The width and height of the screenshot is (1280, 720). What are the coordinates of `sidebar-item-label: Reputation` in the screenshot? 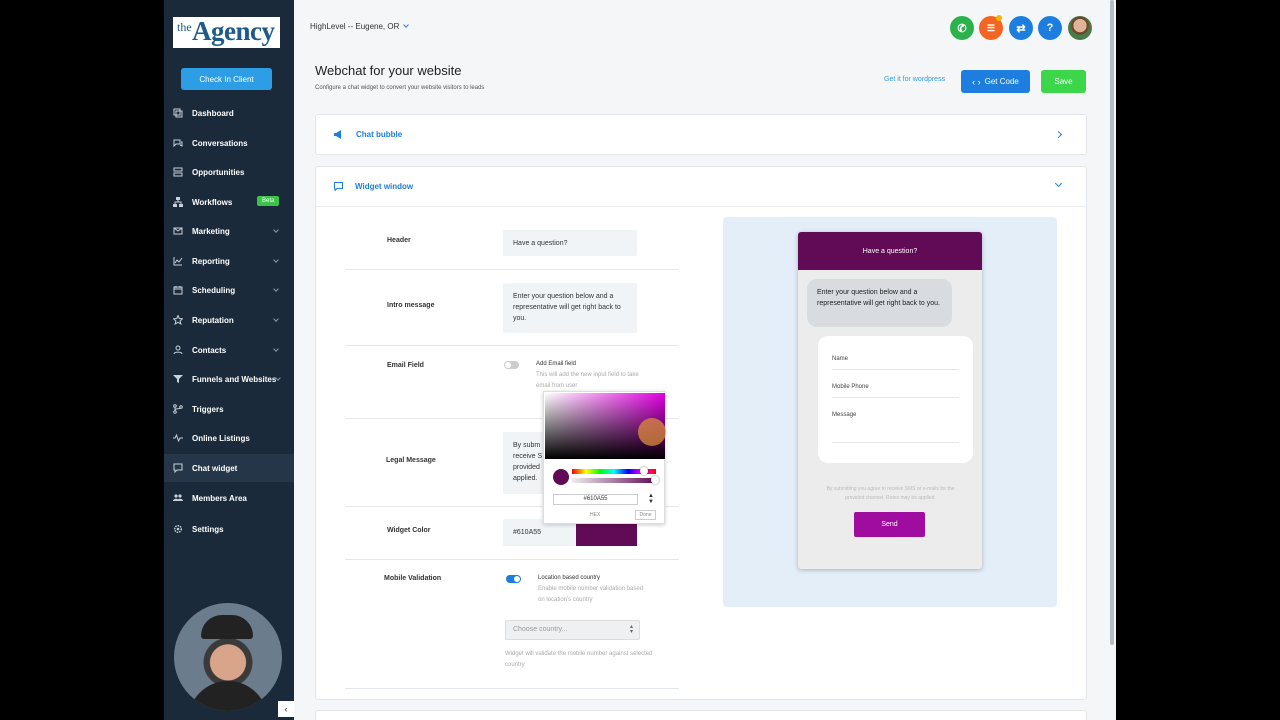 It's located at (213, 320).